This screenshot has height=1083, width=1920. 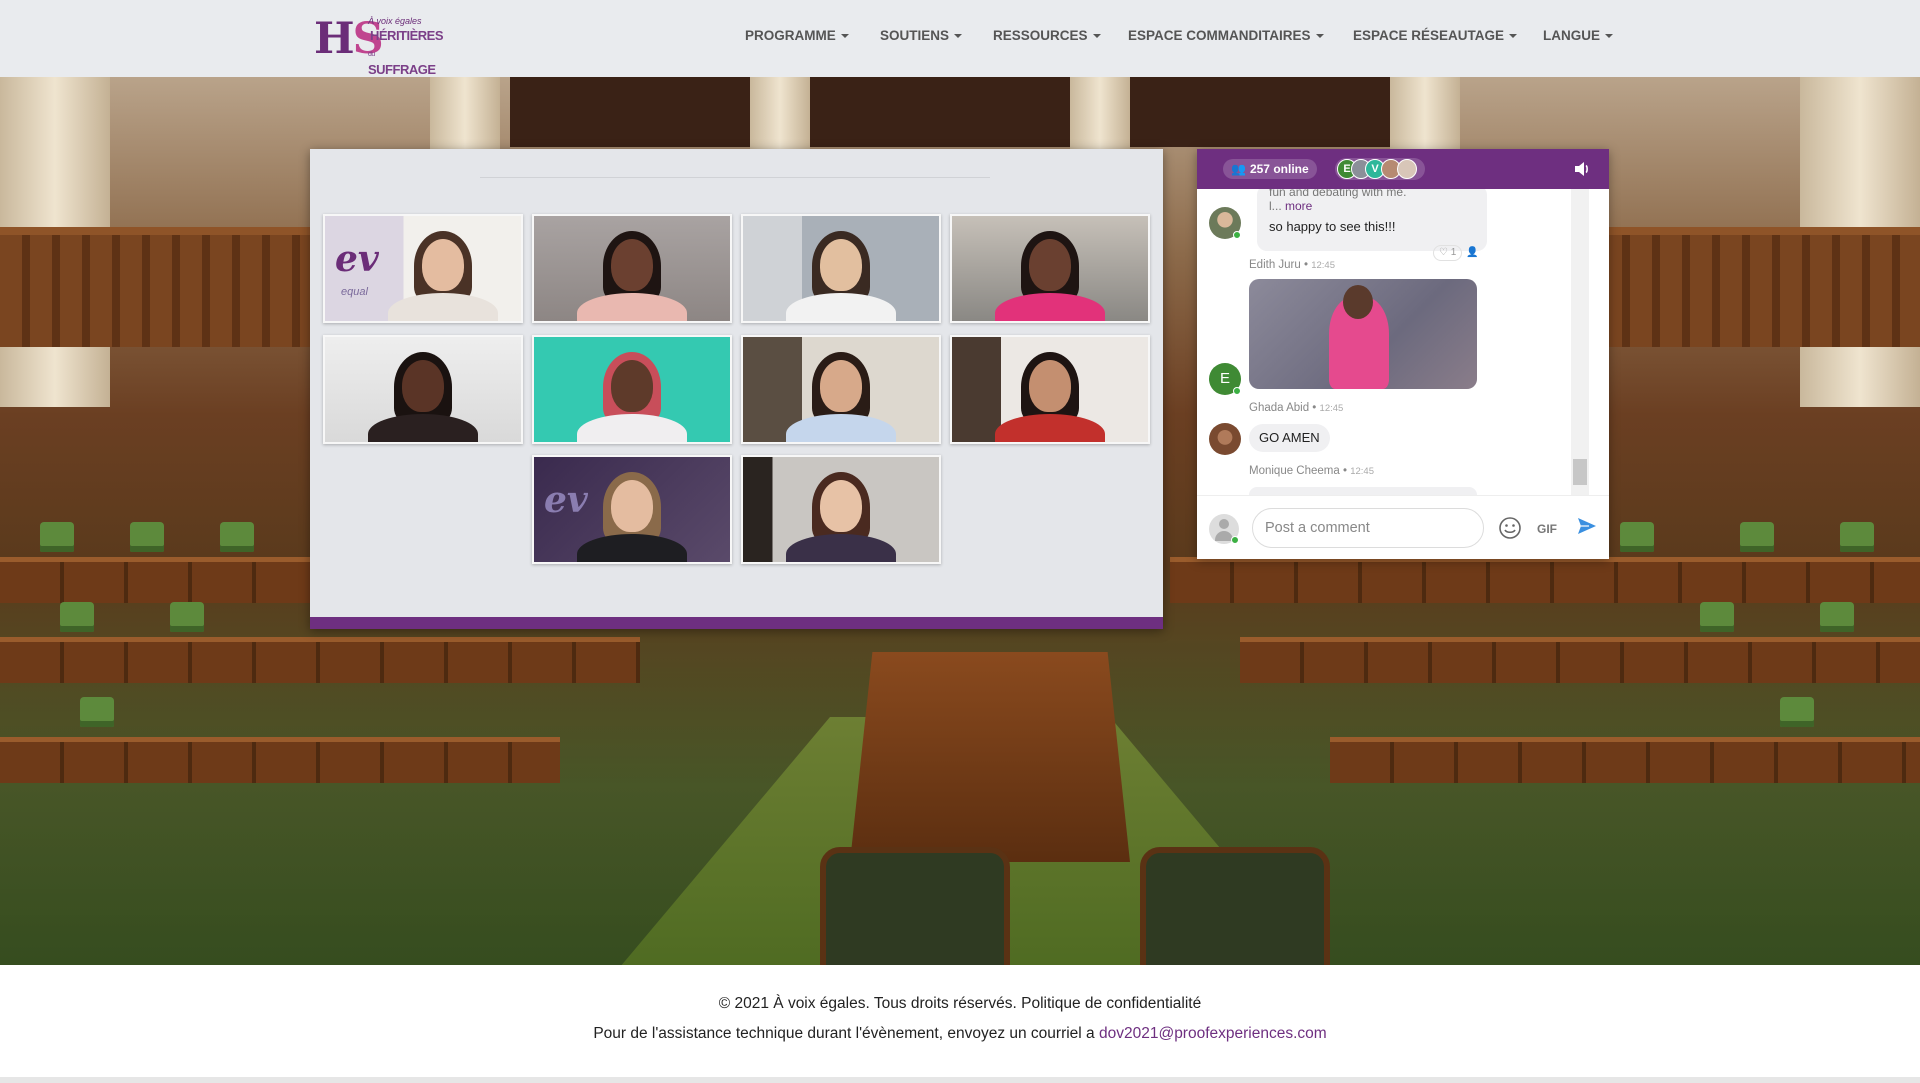 I want to click on nav-espace-commanditaires: ESPACE COMMANDITAIRES, so click(x=1226, y=36).